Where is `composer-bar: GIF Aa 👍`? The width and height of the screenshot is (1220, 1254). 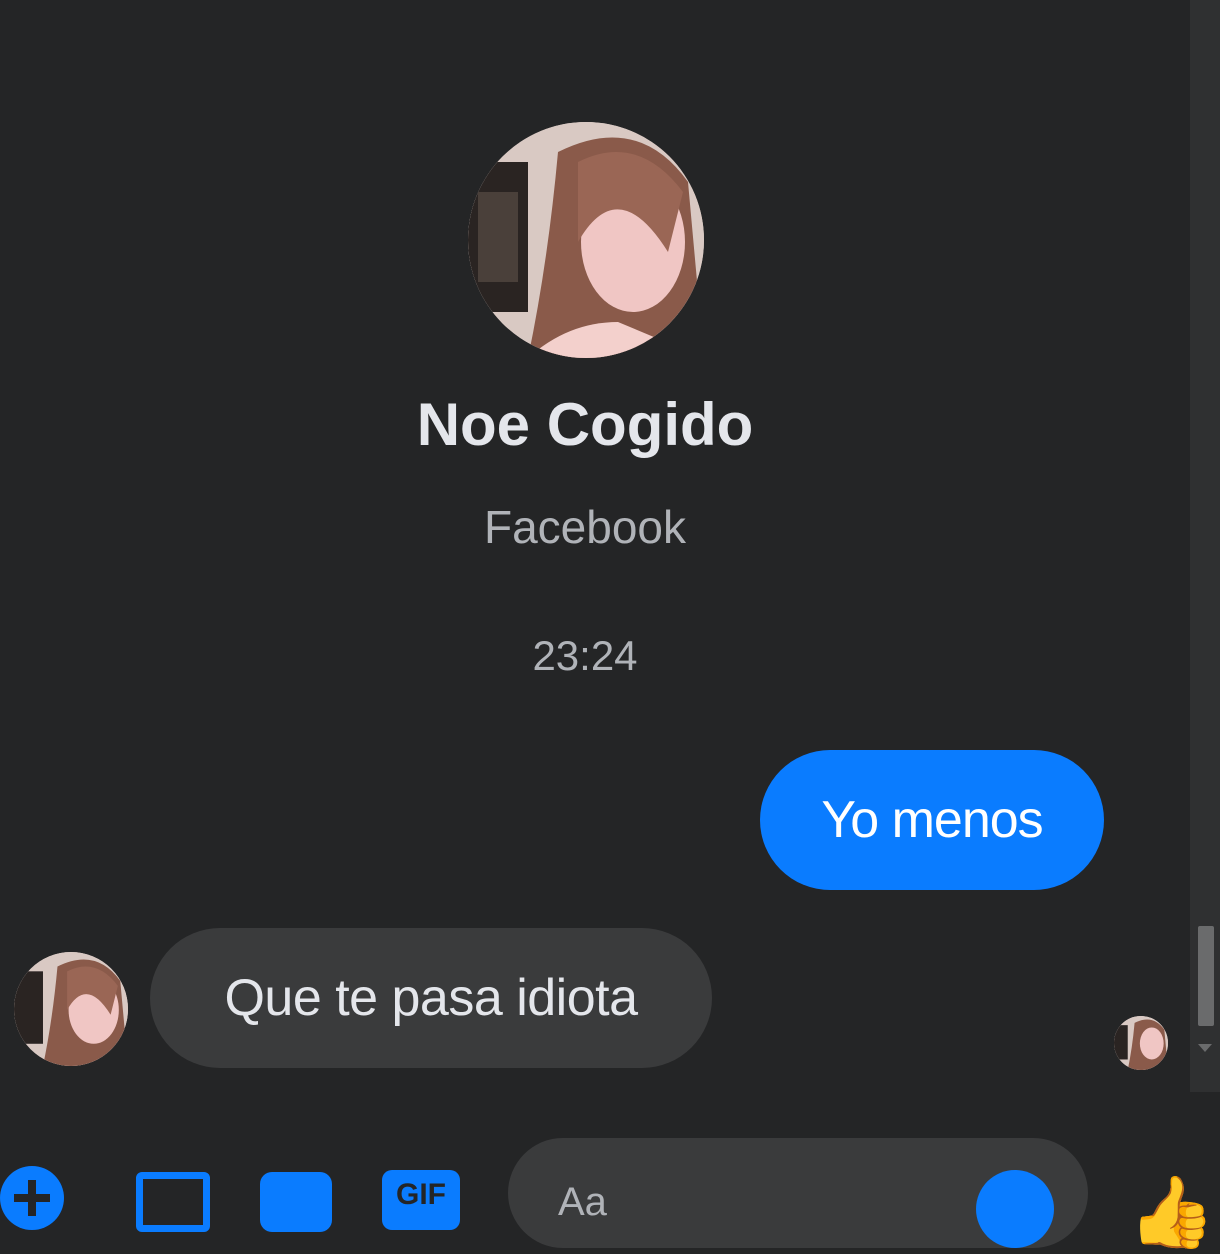 composer-bar: GIF Aa 👍 is located at coordinates (610, 1171).